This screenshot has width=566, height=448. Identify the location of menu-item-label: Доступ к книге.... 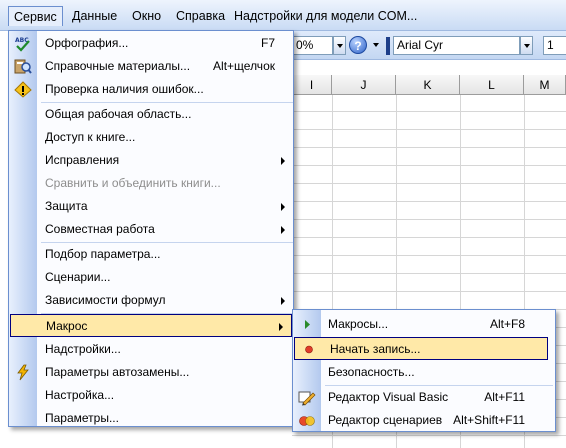
(90, 137).